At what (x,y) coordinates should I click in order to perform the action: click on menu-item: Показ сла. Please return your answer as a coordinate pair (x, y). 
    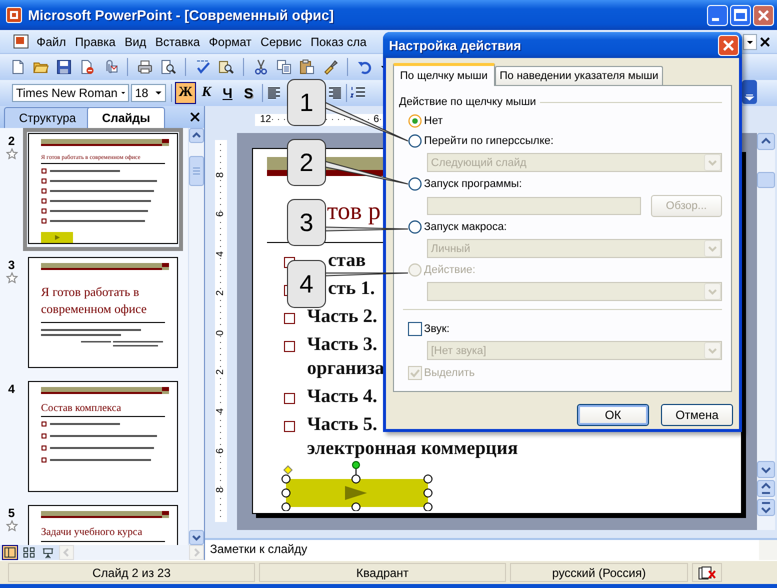
    Looking at the image, I should click on (338, 41).